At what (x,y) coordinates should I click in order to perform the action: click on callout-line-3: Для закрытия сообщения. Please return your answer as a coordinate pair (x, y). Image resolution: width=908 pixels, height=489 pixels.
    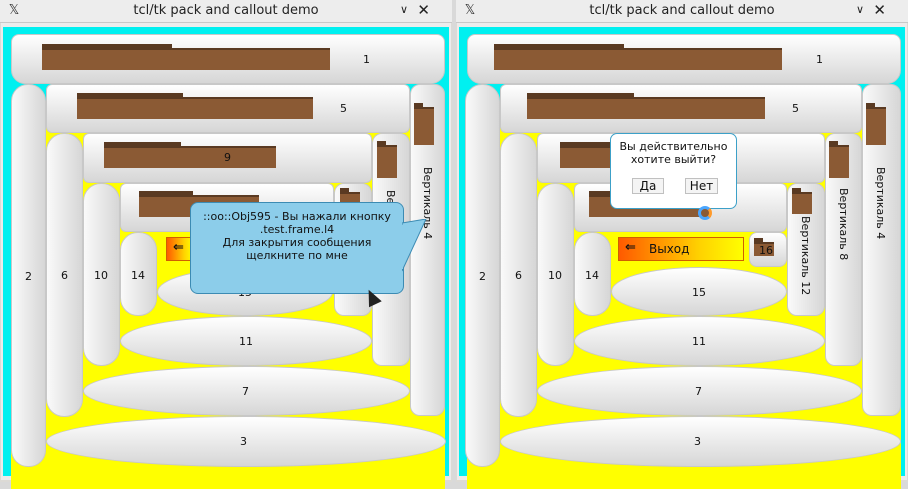
    Looking at the image, I should click on (297, 242).